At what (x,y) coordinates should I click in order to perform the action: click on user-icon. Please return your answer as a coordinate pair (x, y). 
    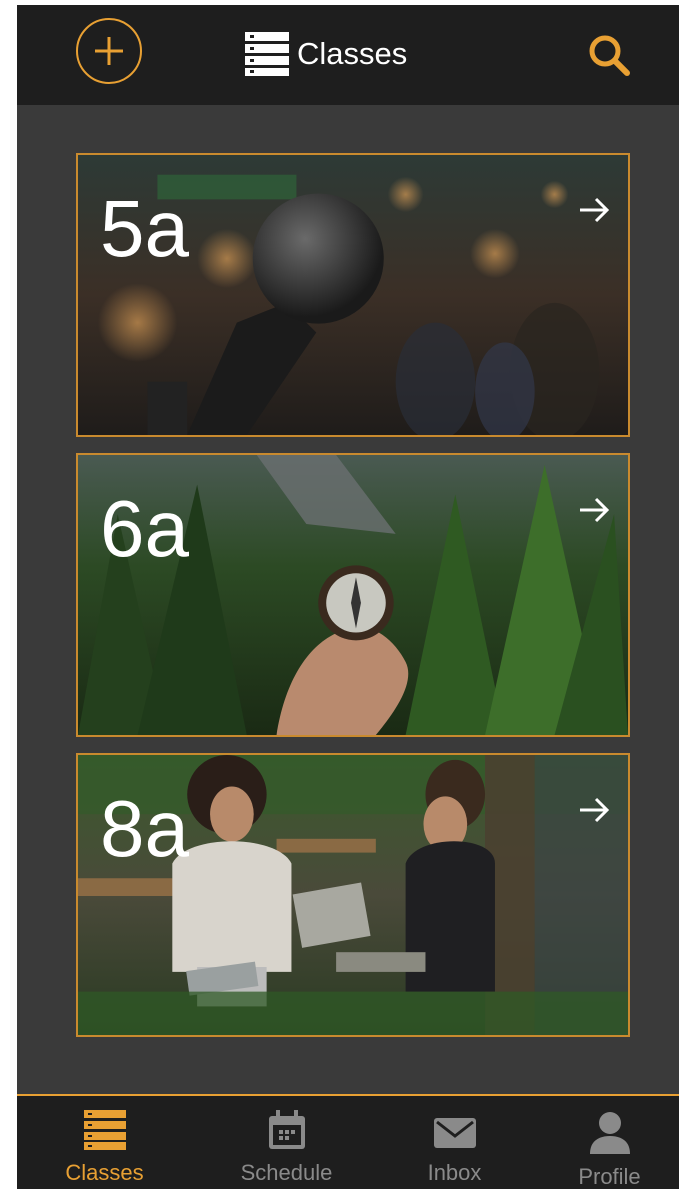
    Looking at the image, I should click on (609, 1133).